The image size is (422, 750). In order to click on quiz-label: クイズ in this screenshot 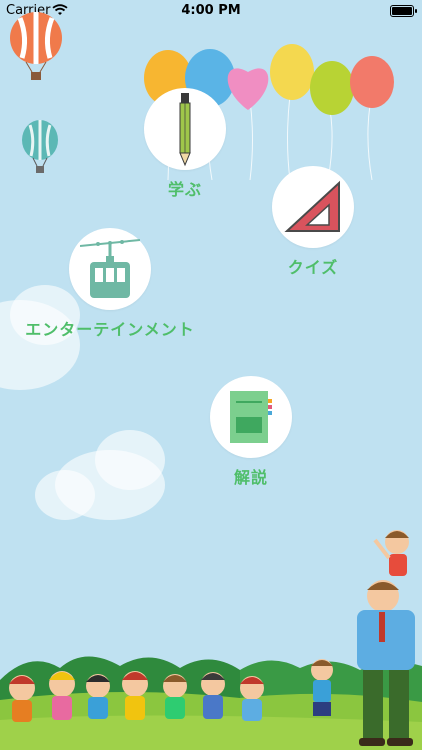, I will do `click(313, 267)`.